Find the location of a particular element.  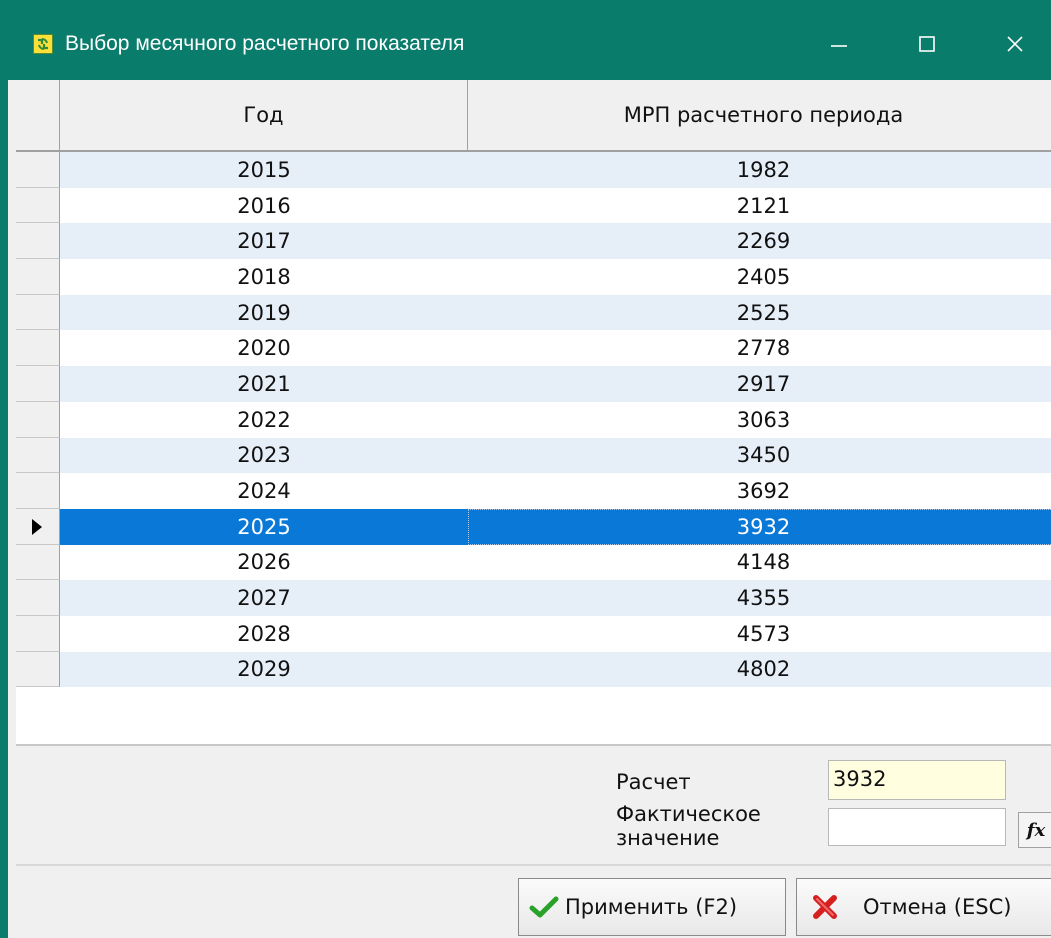

close-button is located at coordinates (1015, 44).